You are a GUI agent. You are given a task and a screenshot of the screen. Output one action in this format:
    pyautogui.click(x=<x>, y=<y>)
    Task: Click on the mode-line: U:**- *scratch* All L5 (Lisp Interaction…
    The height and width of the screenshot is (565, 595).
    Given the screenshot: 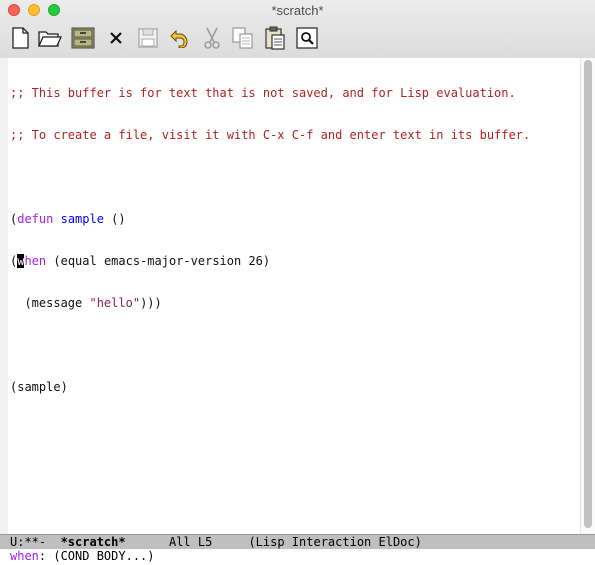 What is the action you would take?
    pyautogui.click(x=297, y=541)
    